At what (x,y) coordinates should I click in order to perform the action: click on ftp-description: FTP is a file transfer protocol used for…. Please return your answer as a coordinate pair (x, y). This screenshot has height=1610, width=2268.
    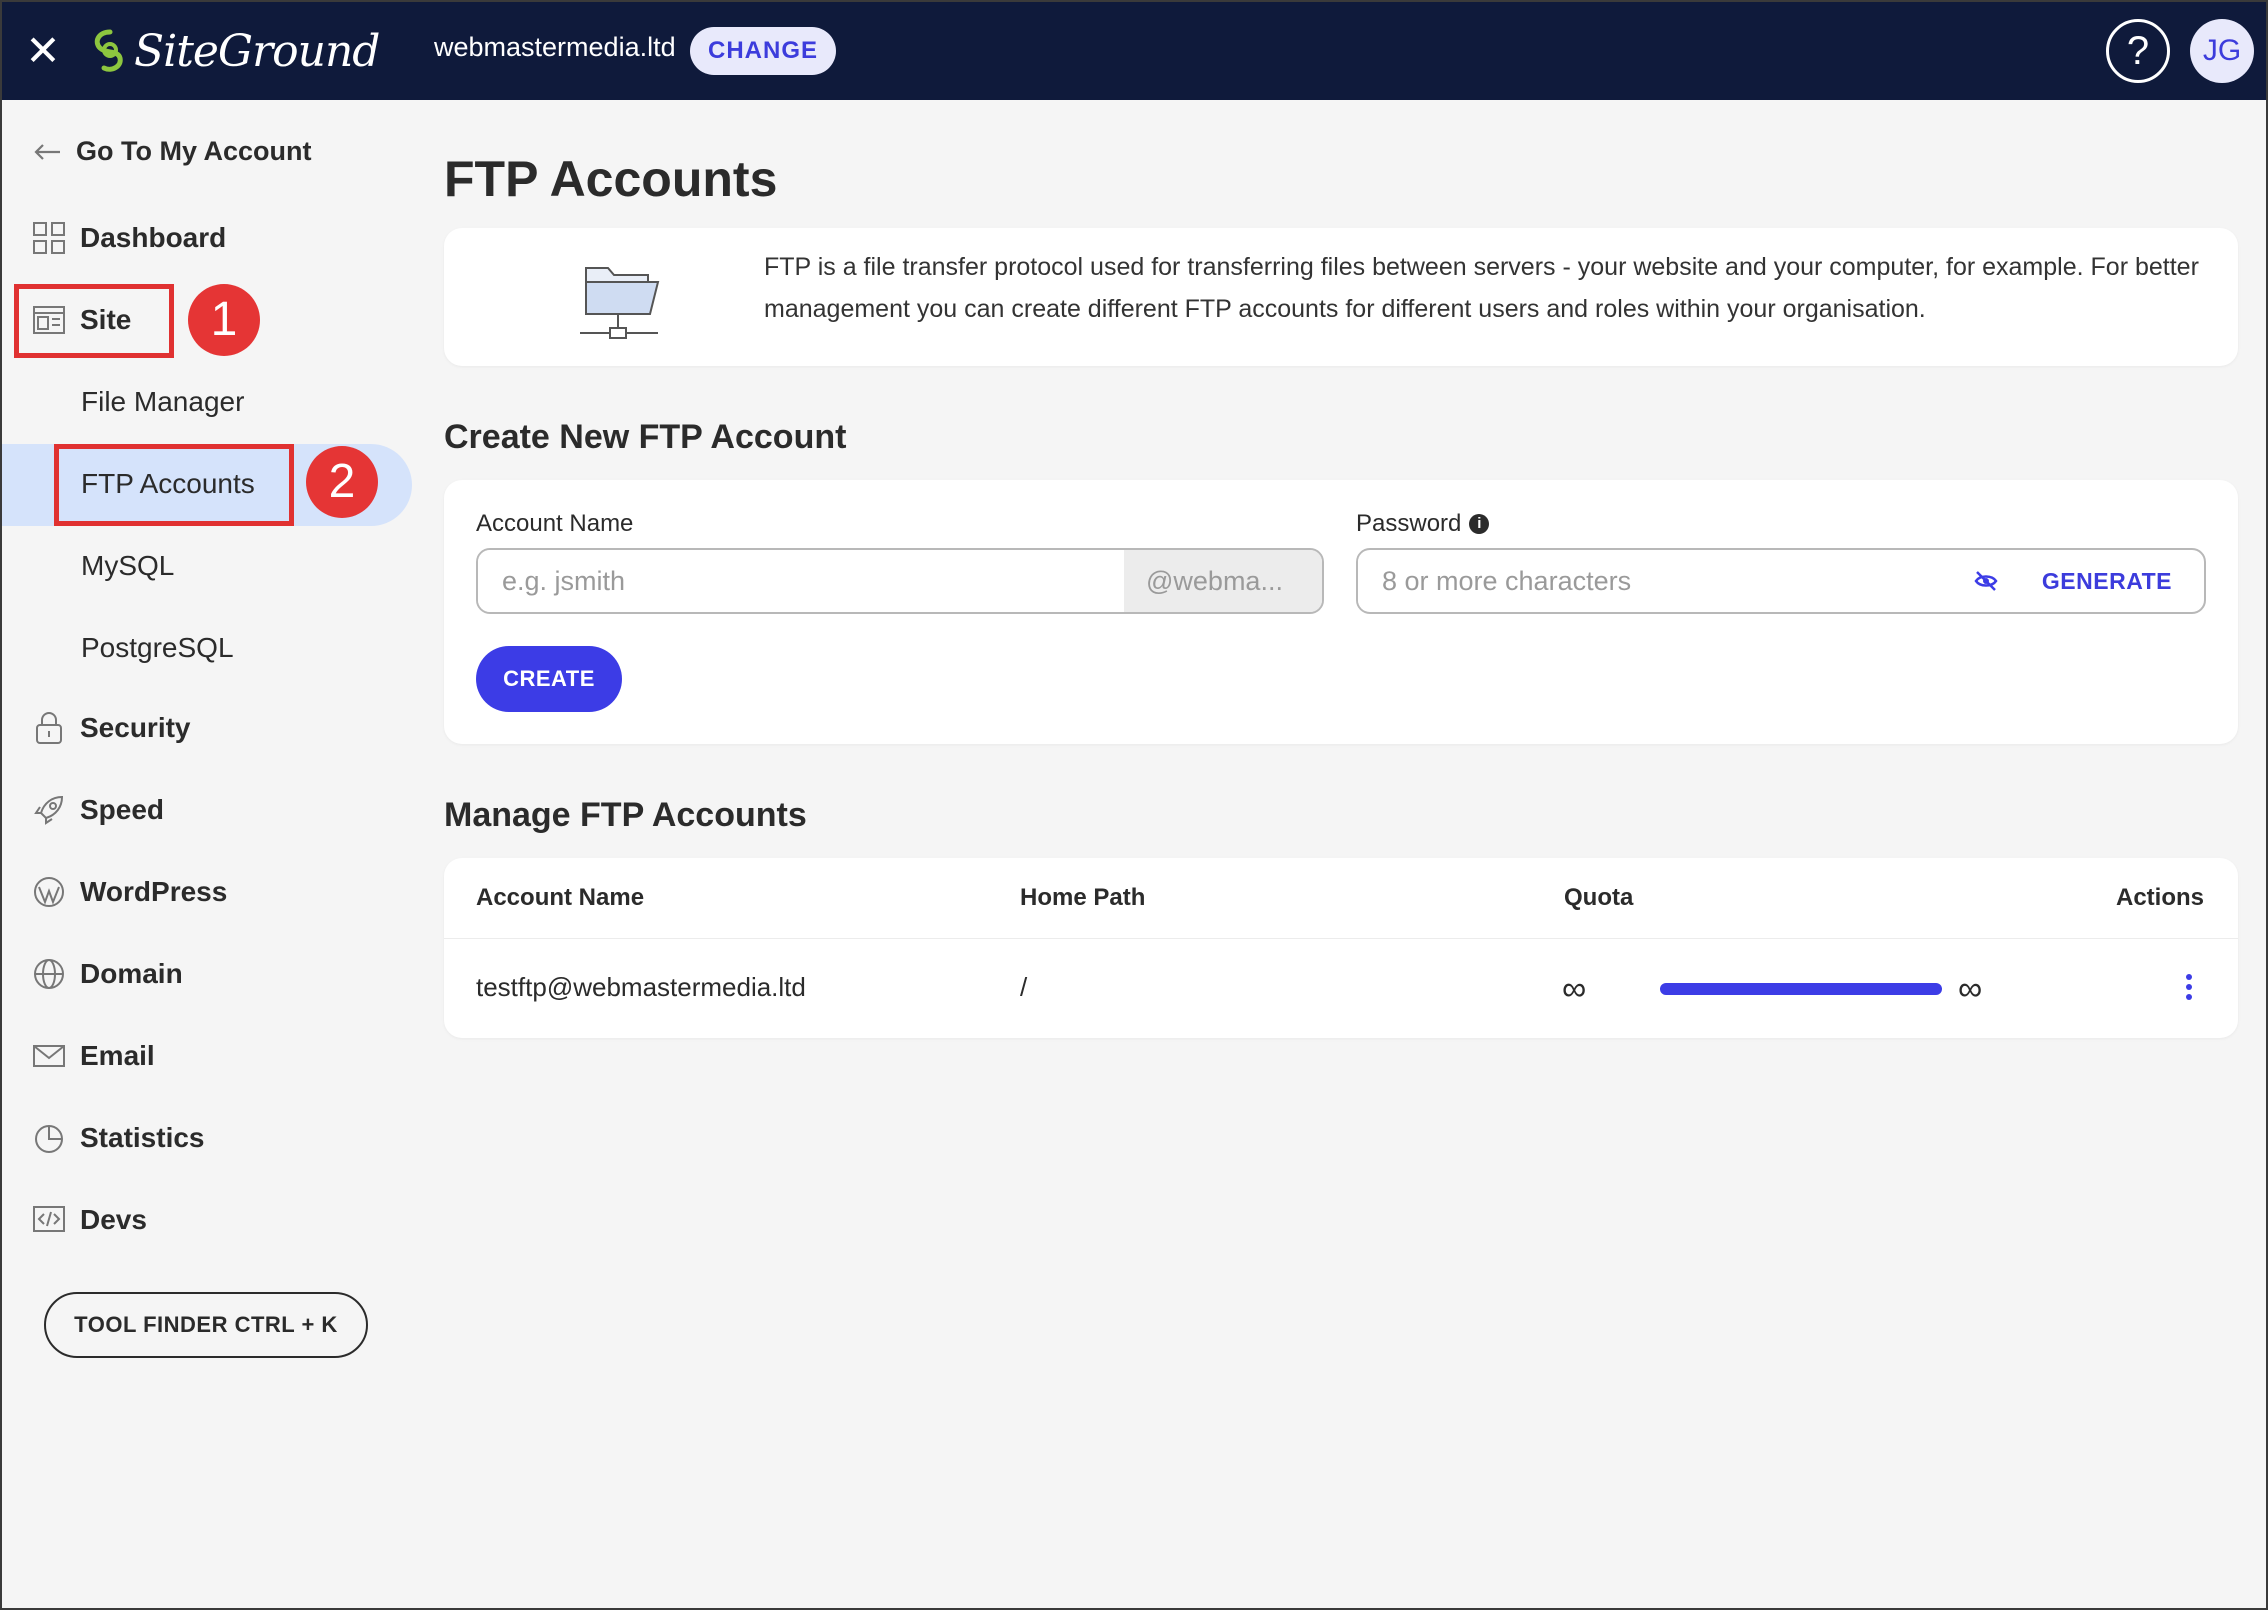
    Looking at the image, I should click on (1481, 288).